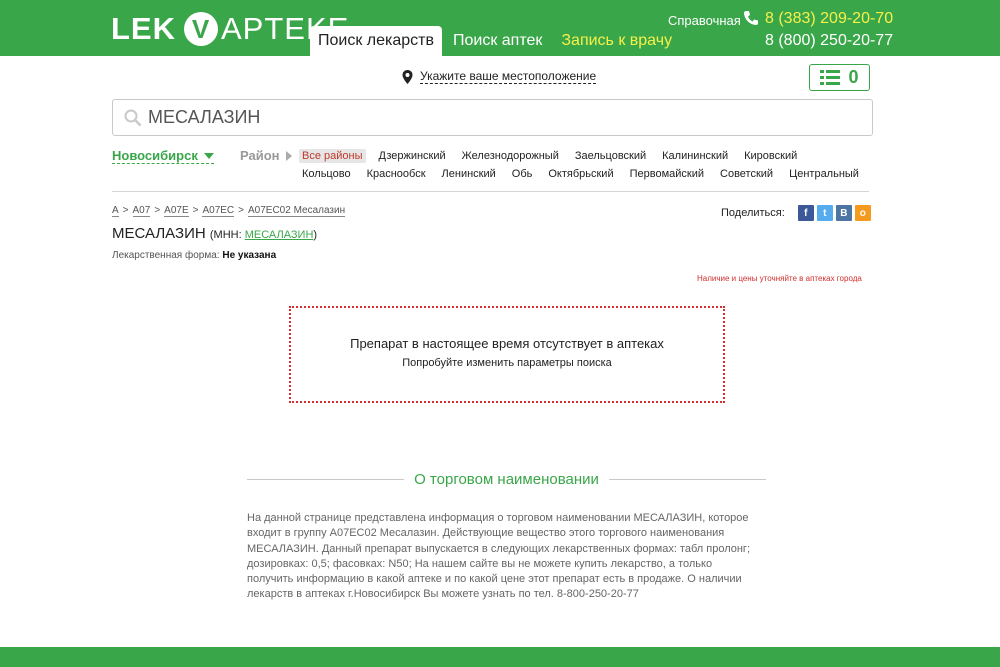  Describe the element at coordinates (829, 19) in the screenshot. I see `phone-local: 8 (383) 209-20-70` at that location.